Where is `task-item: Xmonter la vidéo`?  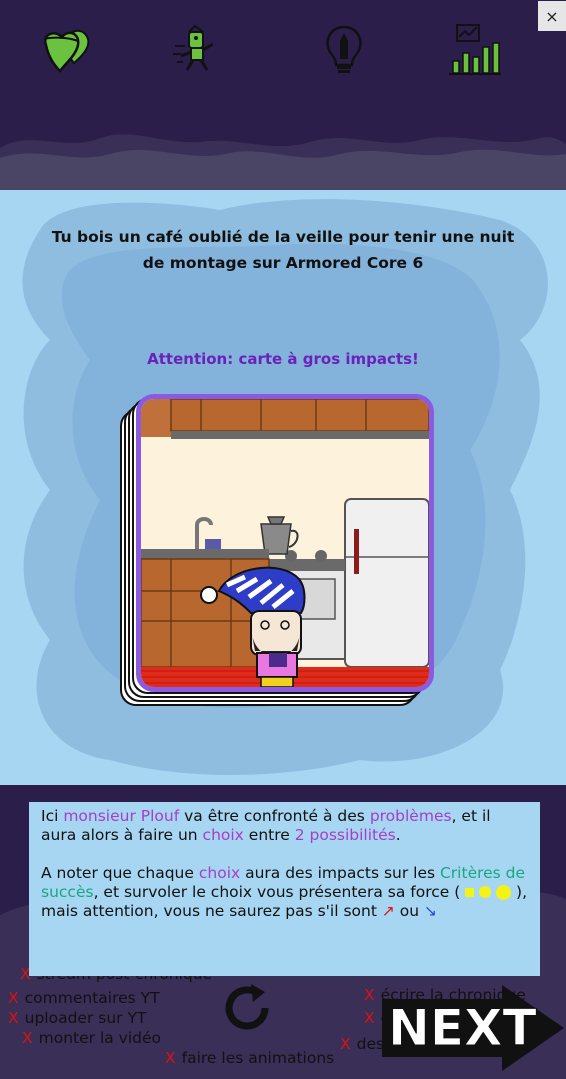 task-item: Xmonter la vidéo is located at coordinates (91, 1038).